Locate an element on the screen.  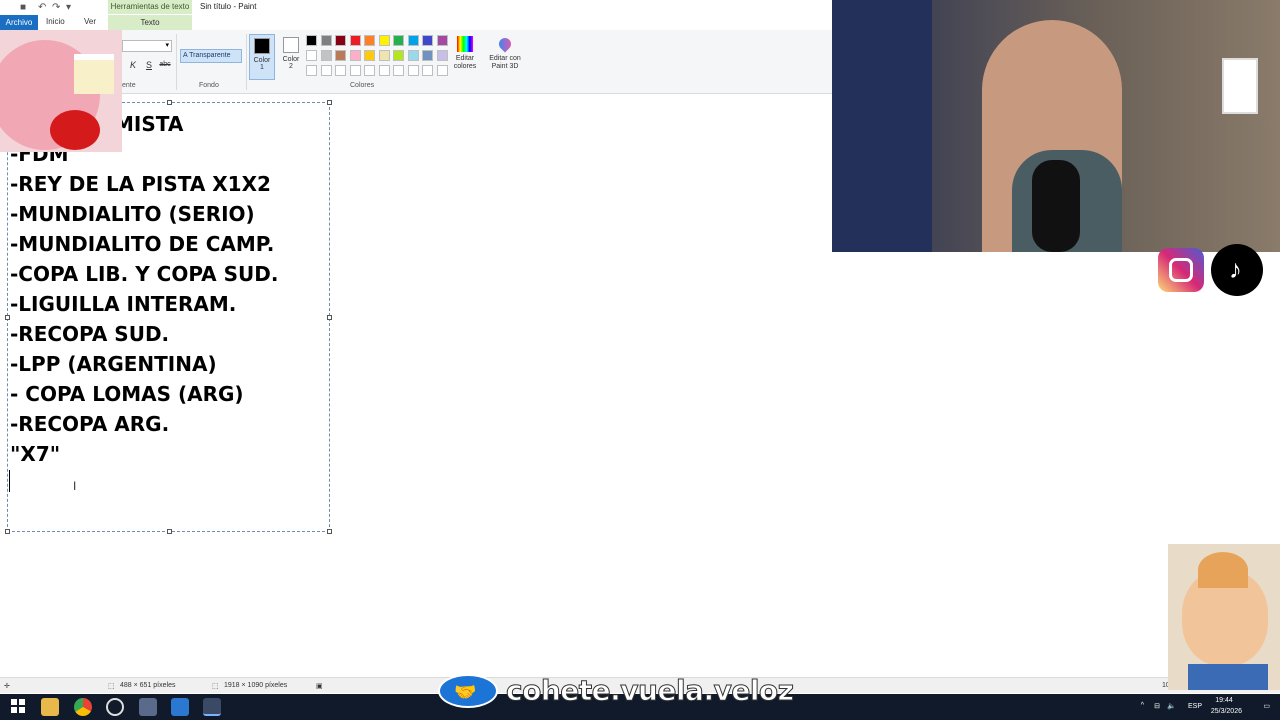
customize-toolbar-icon: ▾ is located at coordinates (71, 8).